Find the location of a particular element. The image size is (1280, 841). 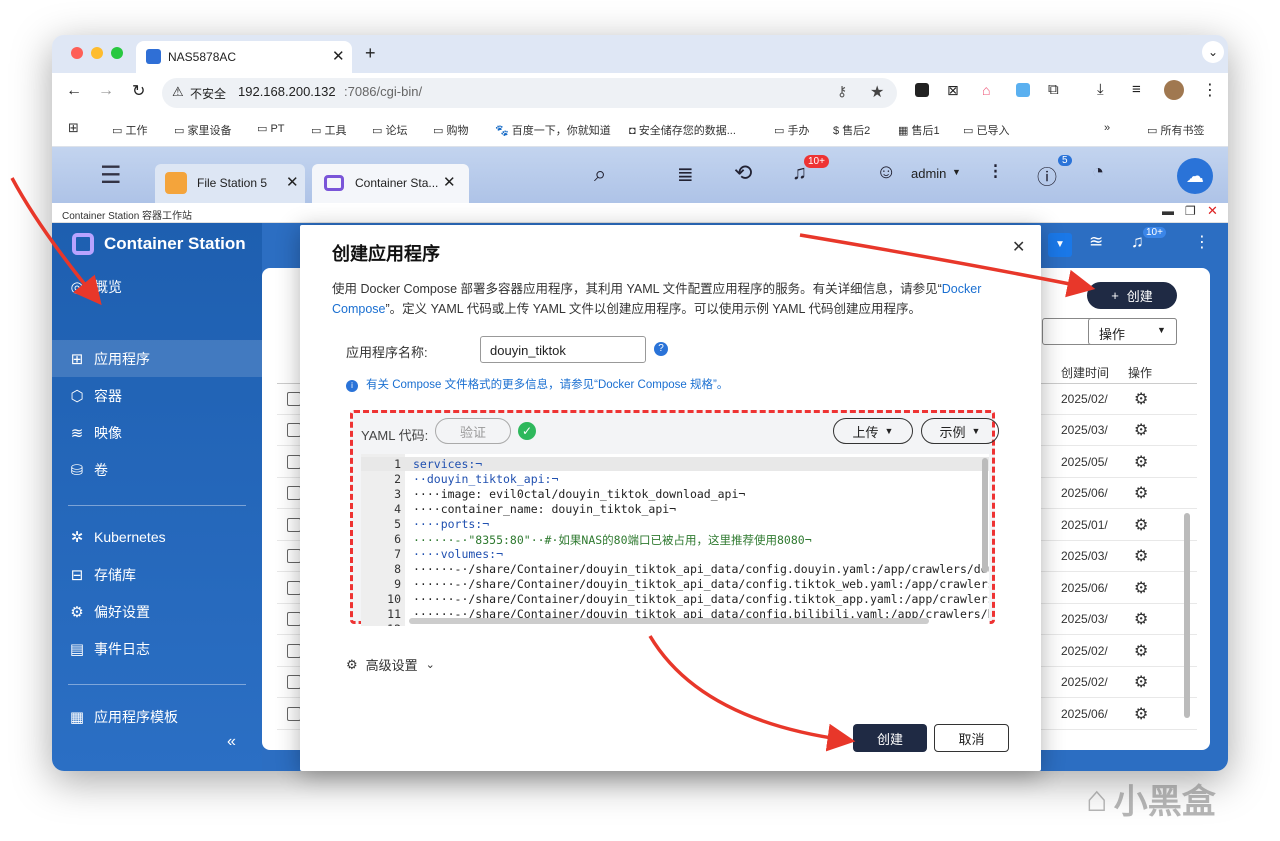

myqnapcloud-icon: ☁ is located at coordinates (1195, 176).